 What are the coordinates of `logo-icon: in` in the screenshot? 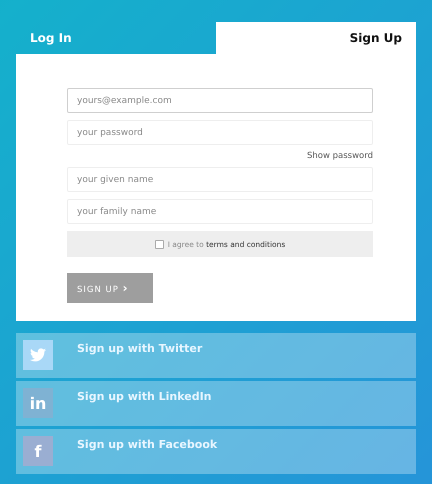 It's located at (38, 403).